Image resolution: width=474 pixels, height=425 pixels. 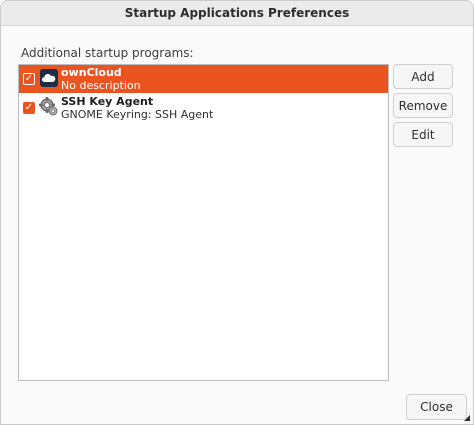 I want to click on additional-programs-label: Additional startup programs:, so click(x=107, y=53).